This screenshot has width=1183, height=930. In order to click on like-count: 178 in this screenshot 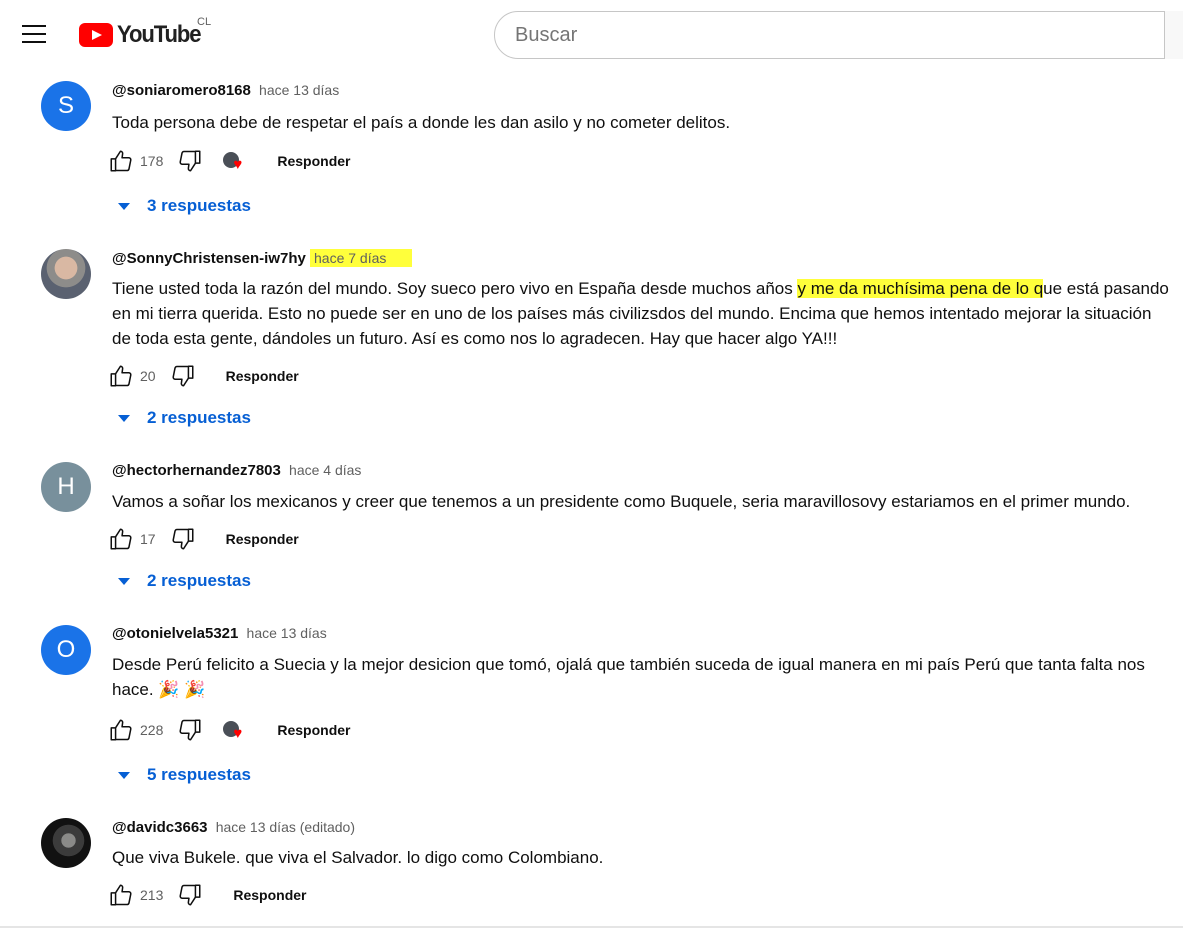, I will do `click(152, 161)`.